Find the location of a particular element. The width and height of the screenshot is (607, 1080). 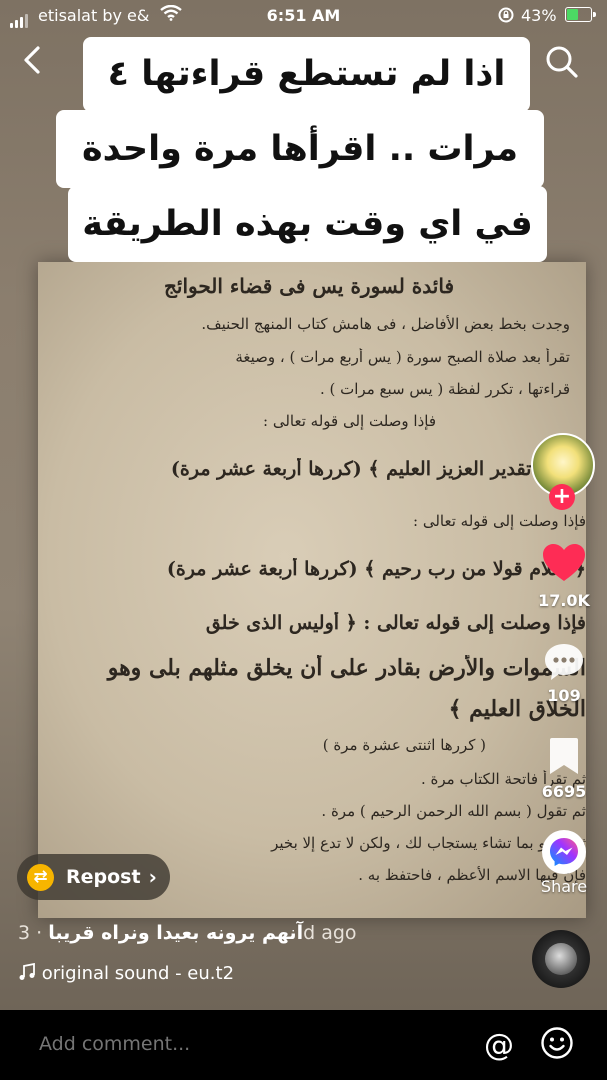

battery-icon is located at coordinates (580, 14).